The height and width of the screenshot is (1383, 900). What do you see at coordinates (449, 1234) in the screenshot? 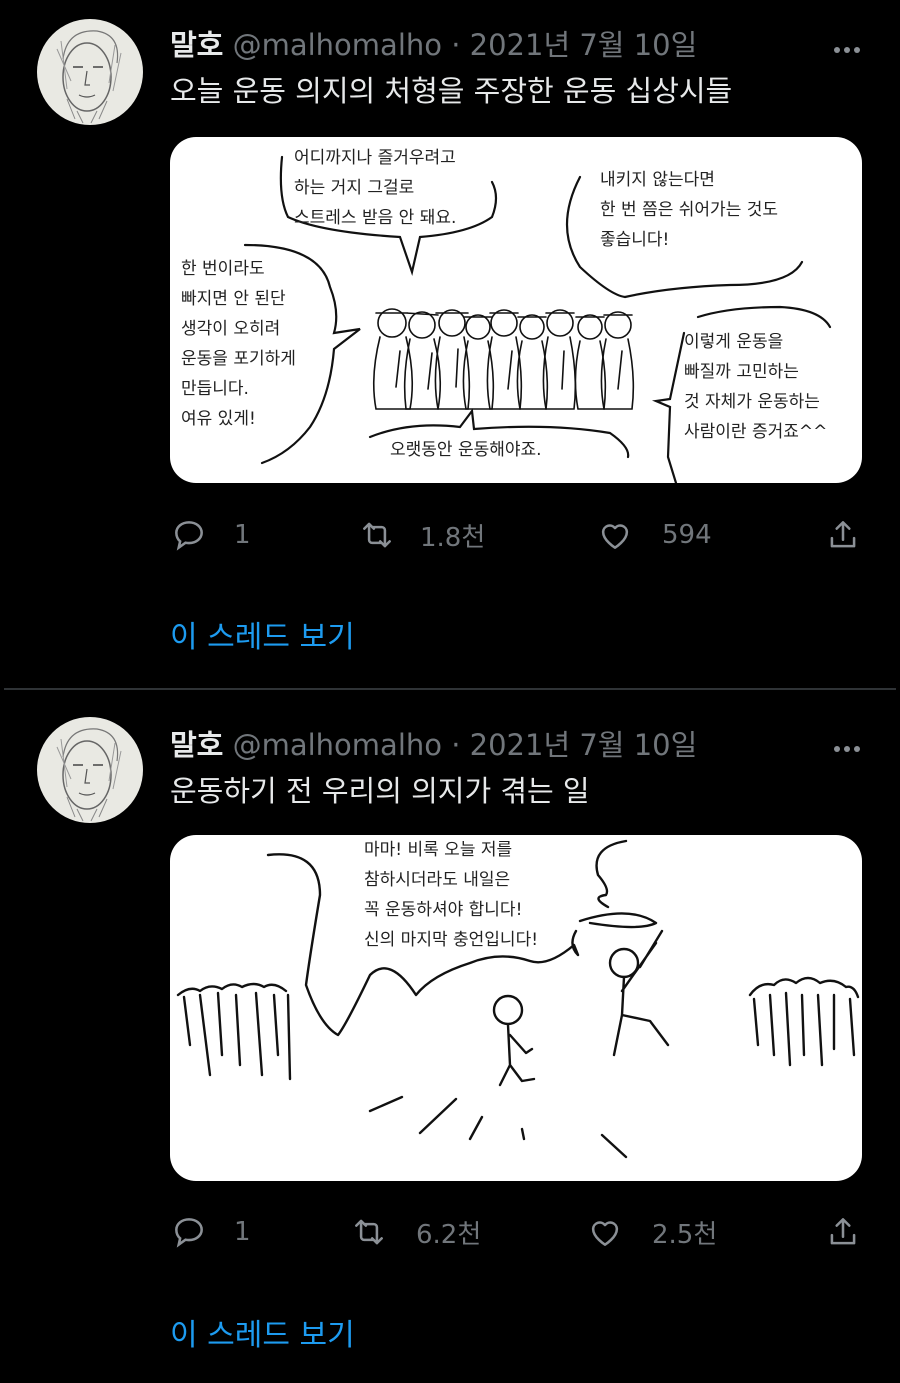
I see `retweet-count: 6.2천` at bounding box center [449, 1234].